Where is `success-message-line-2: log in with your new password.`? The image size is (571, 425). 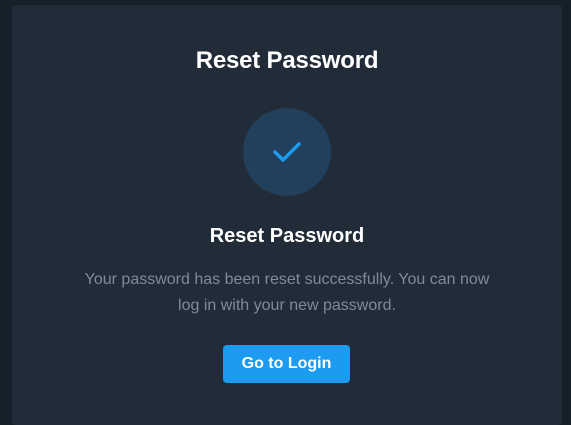 success-message-line-2: log in with your new password. is located at coordinates (287, 305).